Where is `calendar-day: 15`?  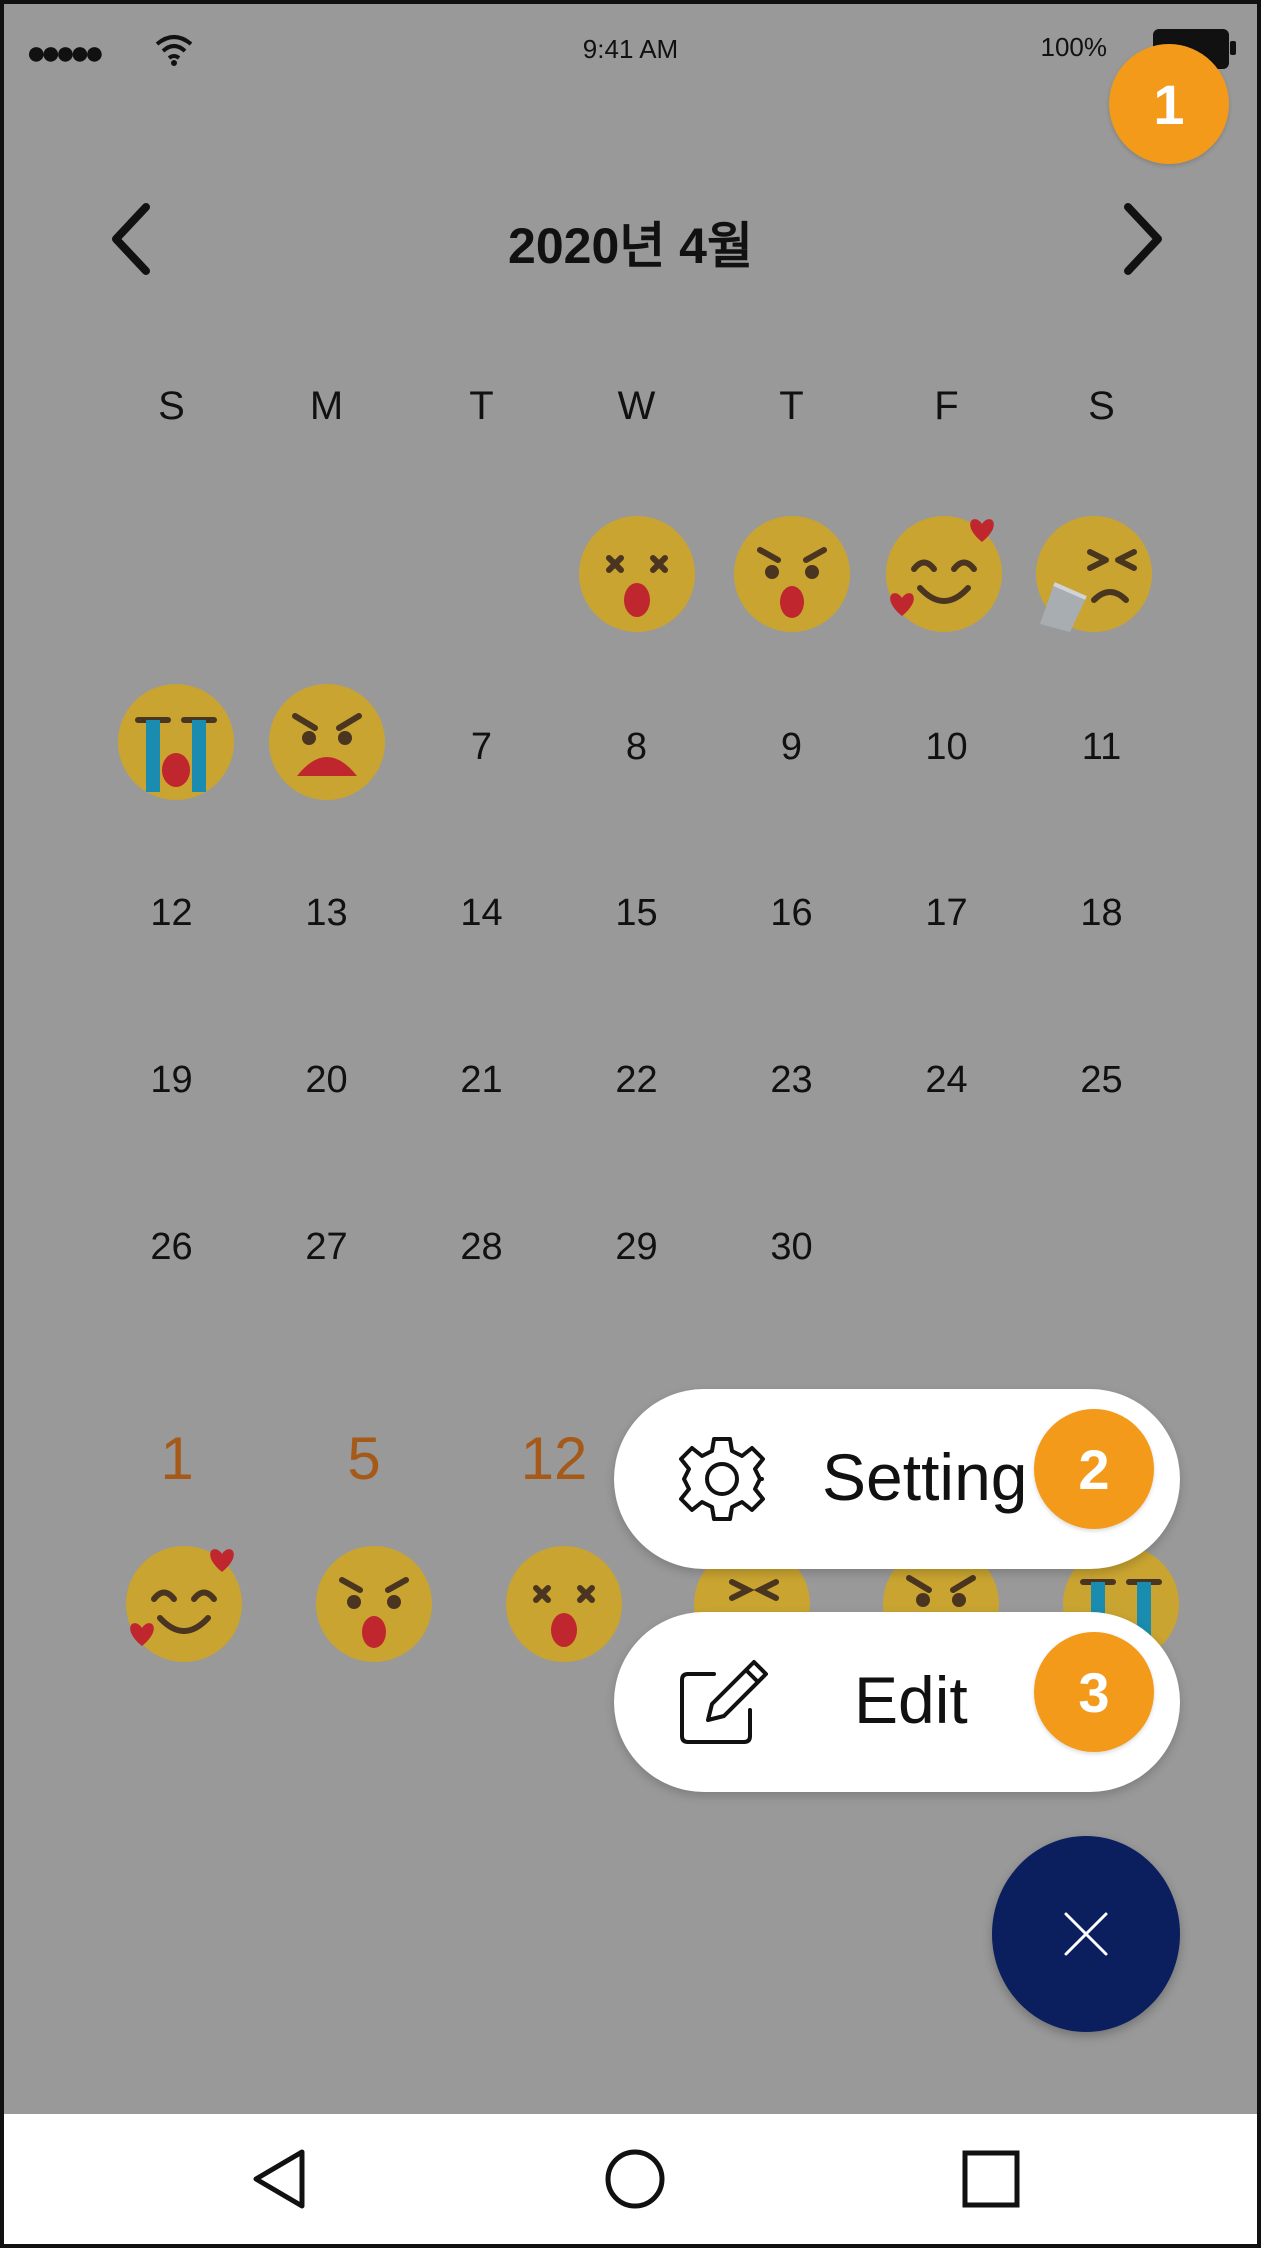
calendar-day: 15 is located at coordinates (636, 913).